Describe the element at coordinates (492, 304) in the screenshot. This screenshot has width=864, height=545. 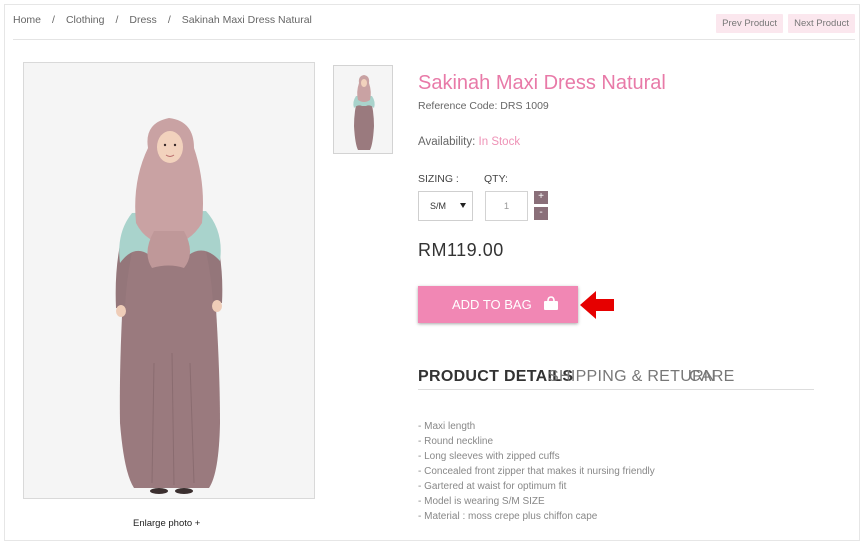
I see `add-to-bag-label: ADD TO BAG` at that location.